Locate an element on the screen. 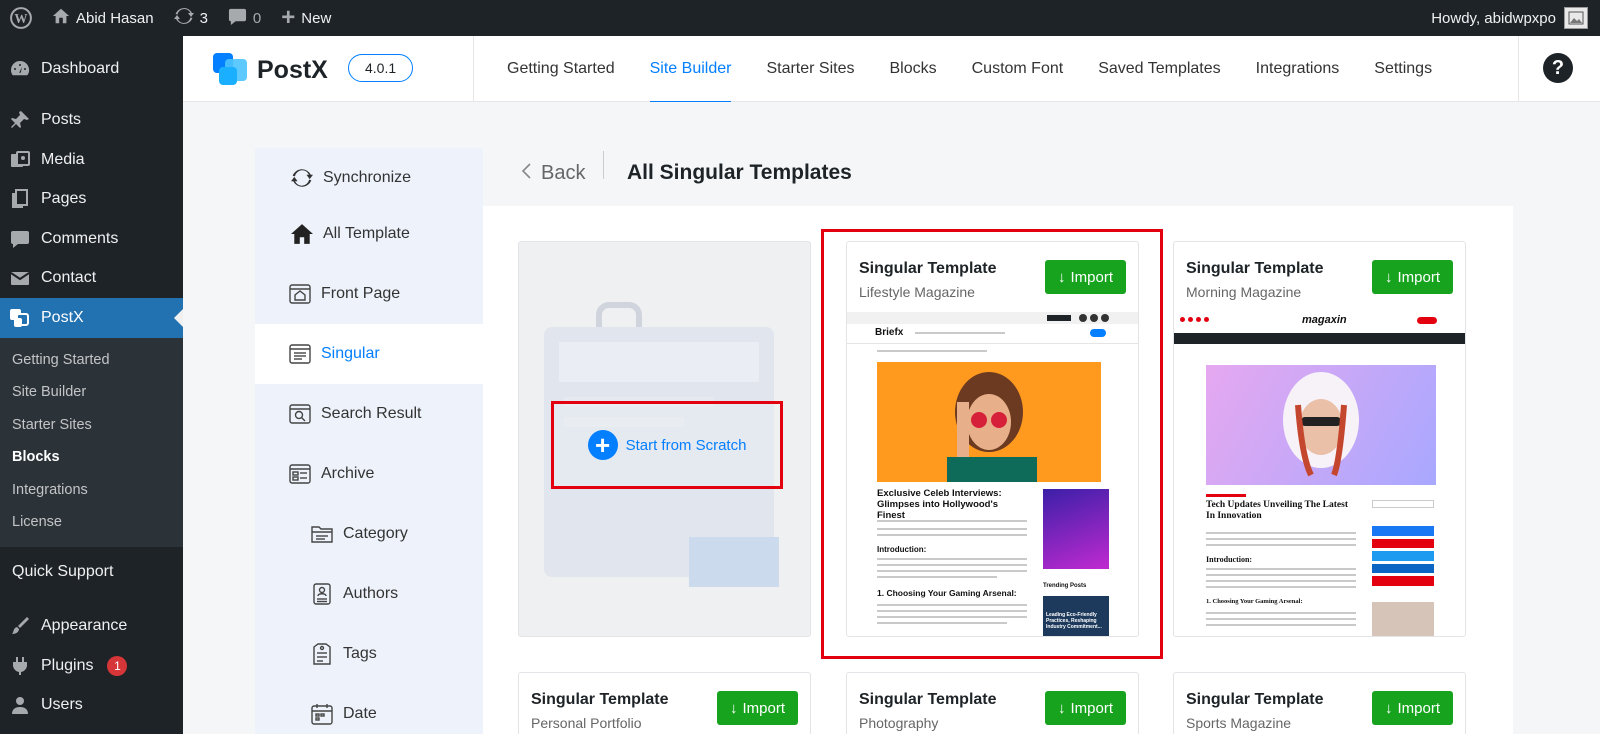  front-page-icon is located at coordinates (300, 294).